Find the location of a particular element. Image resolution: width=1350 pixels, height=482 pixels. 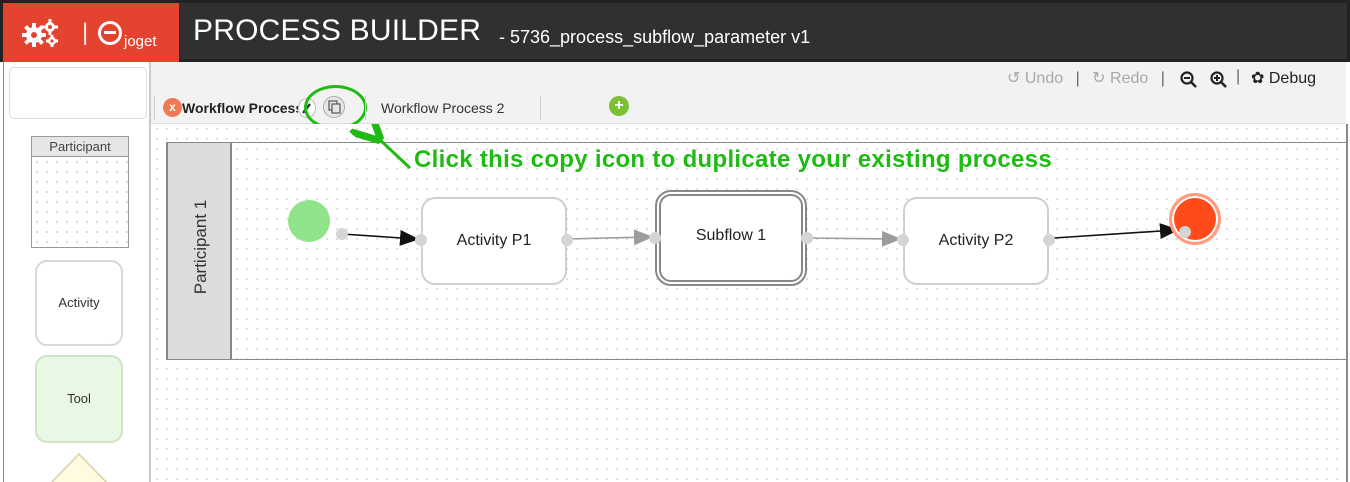

process-subtitle: - 5736_process_subflow_parameter v1 is located at coordinates (655, 37).